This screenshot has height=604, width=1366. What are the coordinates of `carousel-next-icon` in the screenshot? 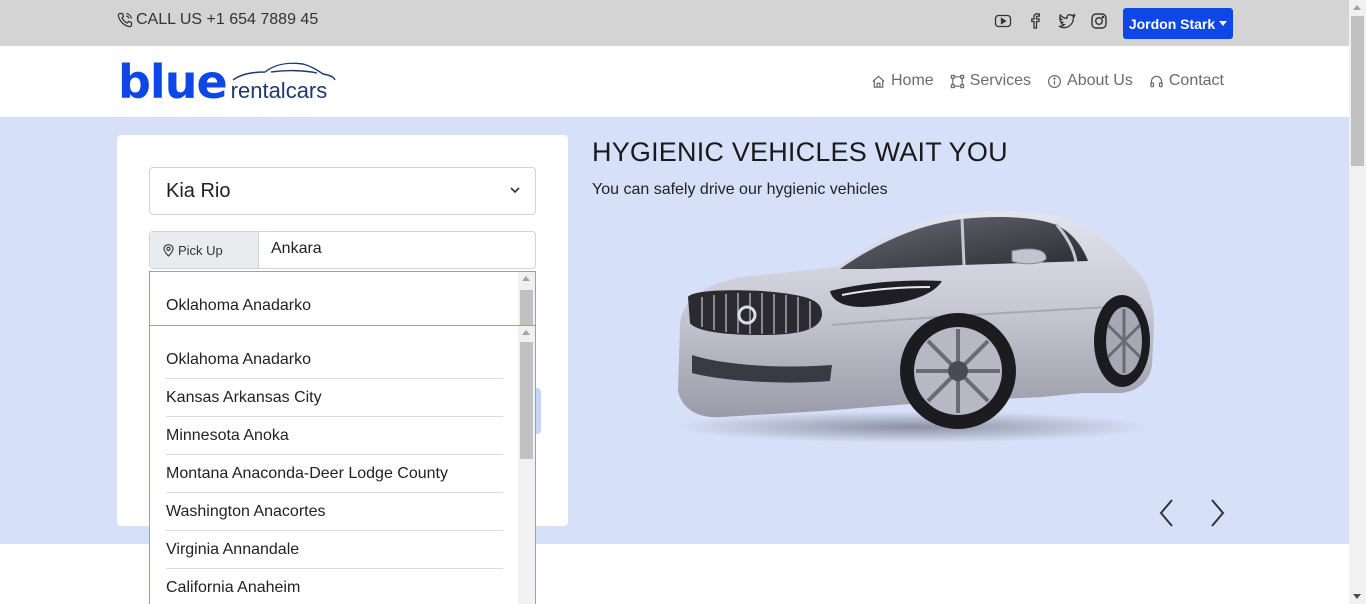 It's located at (1217, 513).